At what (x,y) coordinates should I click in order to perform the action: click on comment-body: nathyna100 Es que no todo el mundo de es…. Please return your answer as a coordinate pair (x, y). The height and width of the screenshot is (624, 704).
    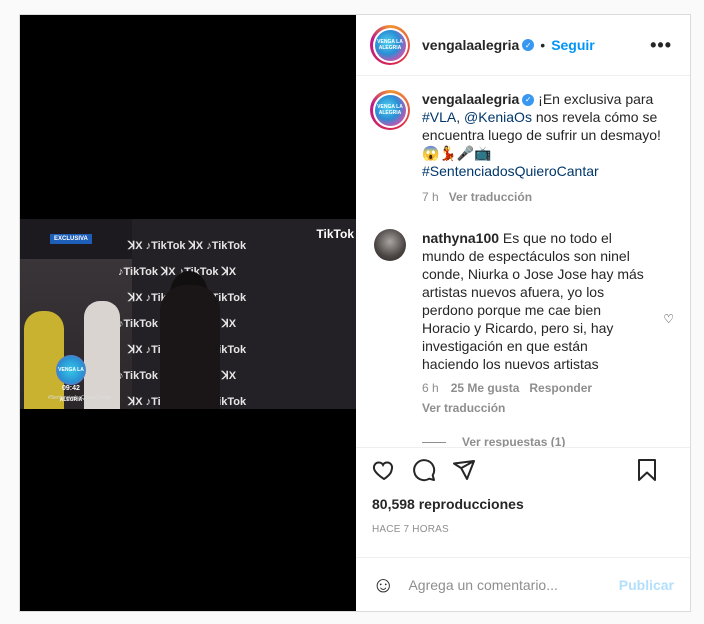
    Looking at the image, I should click on (533, 301).